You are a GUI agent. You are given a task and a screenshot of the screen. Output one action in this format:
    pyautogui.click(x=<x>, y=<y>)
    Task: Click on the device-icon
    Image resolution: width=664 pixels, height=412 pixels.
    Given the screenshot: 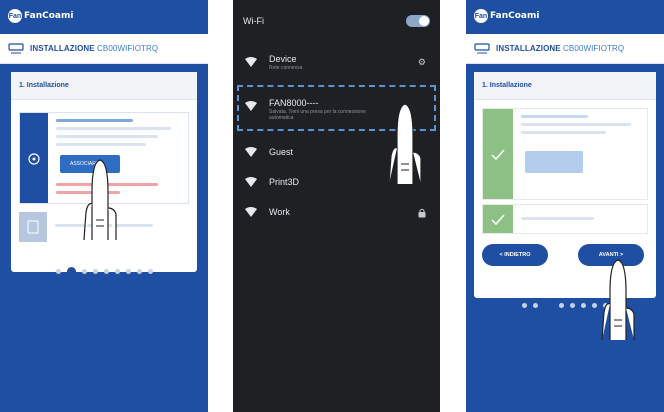 What is the action you would take?
    pyautogui.click(x=33, y=227)
    